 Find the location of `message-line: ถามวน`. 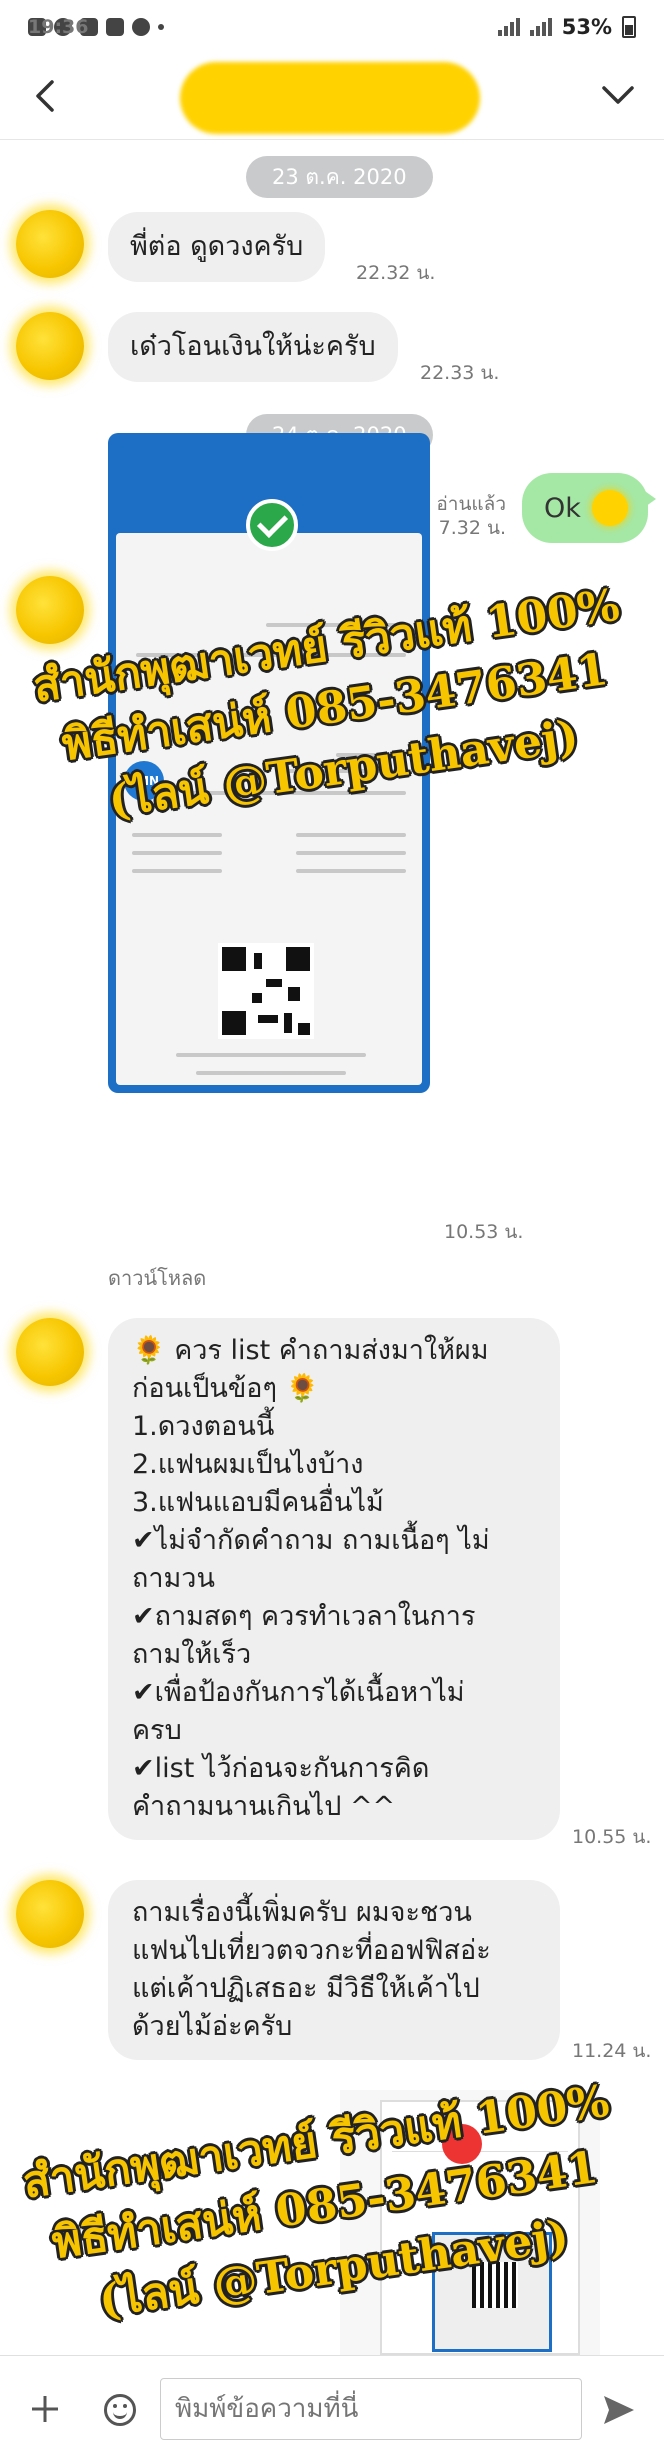

message-line: ถามวน is located at coordinates (173, 1578).